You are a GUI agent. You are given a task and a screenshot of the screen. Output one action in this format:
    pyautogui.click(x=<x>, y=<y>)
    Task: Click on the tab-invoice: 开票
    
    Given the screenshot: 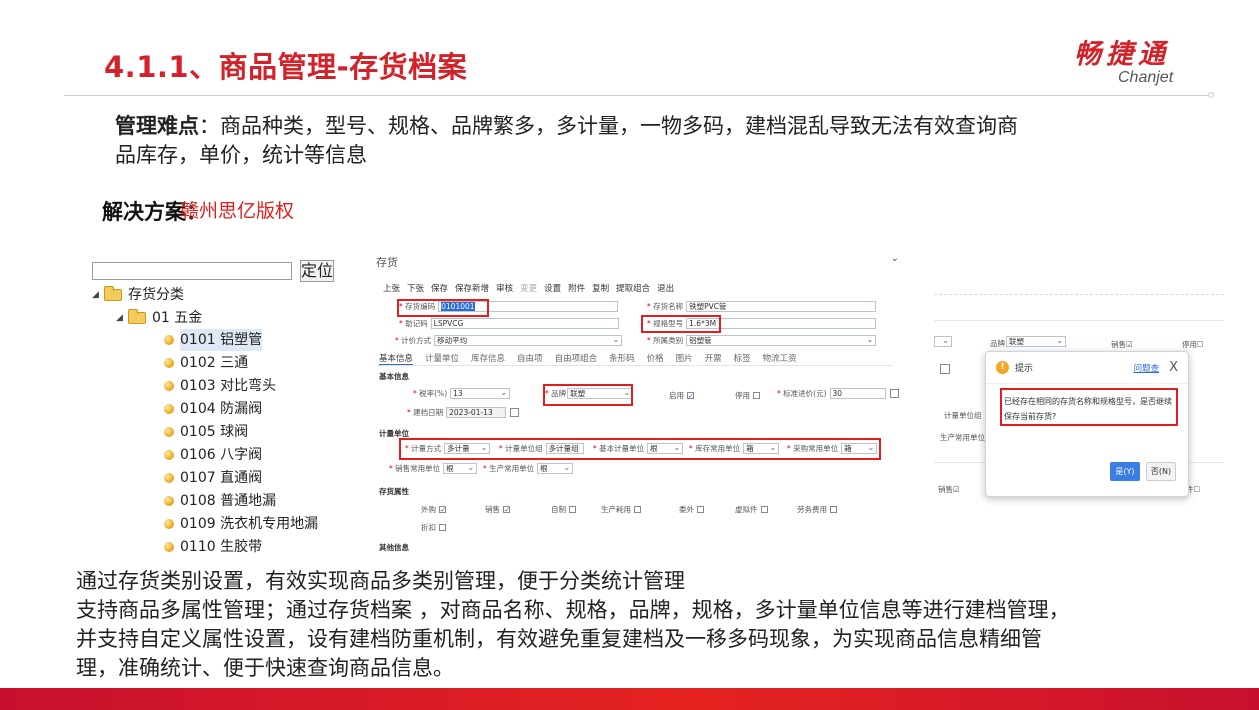 What is the action you would take?
    pyautogui.click(x=713, y=359)
    